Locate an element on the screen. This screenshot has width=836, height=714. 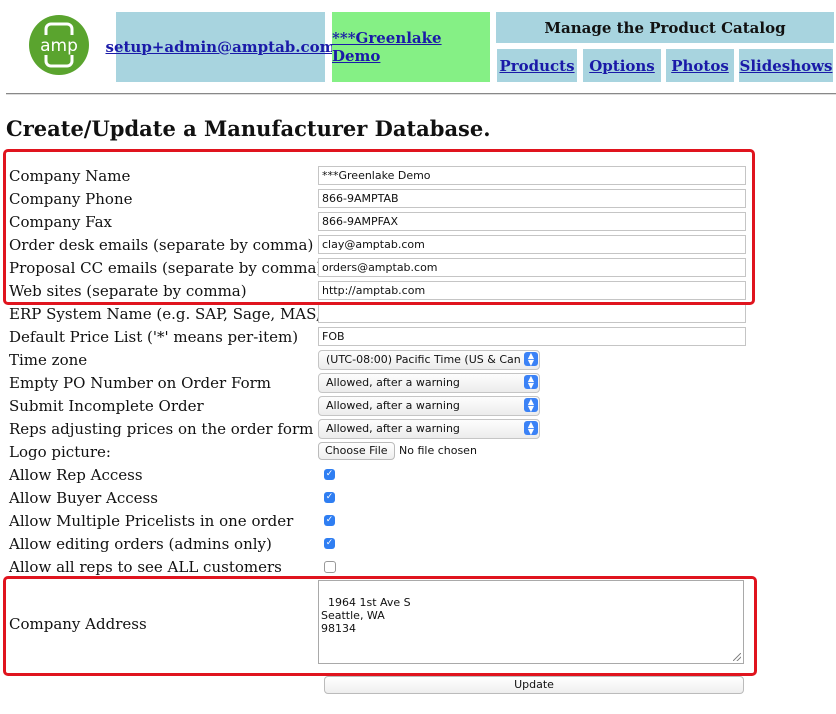
allow-editing-orders-label: Allow editing orders (admins only) is located at coordinates (140, 544).